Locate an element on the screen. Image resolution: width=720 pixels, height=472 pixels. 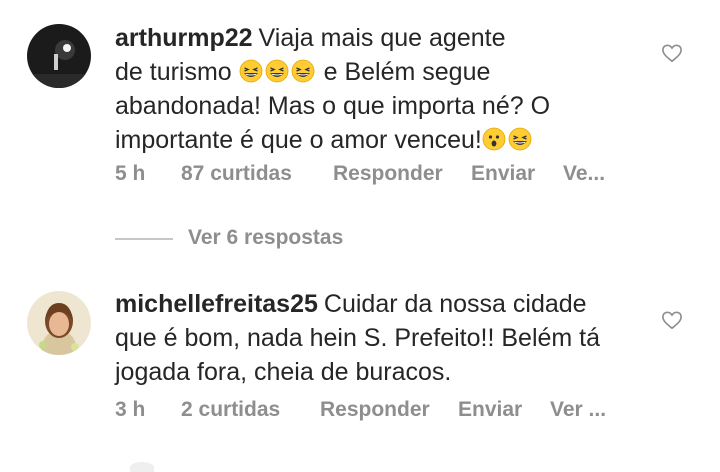
next-comment-avatar is located at coordinates (142, 467).